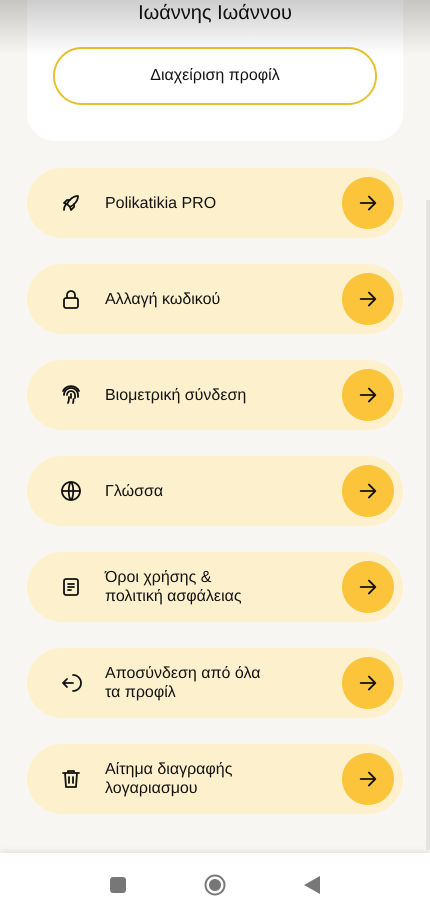  What do you see at coordinates (215, 76) in the screenshot?
I see `manage-profile-button: Διαχείριση προφίλ` at bounding box center [215, 76].